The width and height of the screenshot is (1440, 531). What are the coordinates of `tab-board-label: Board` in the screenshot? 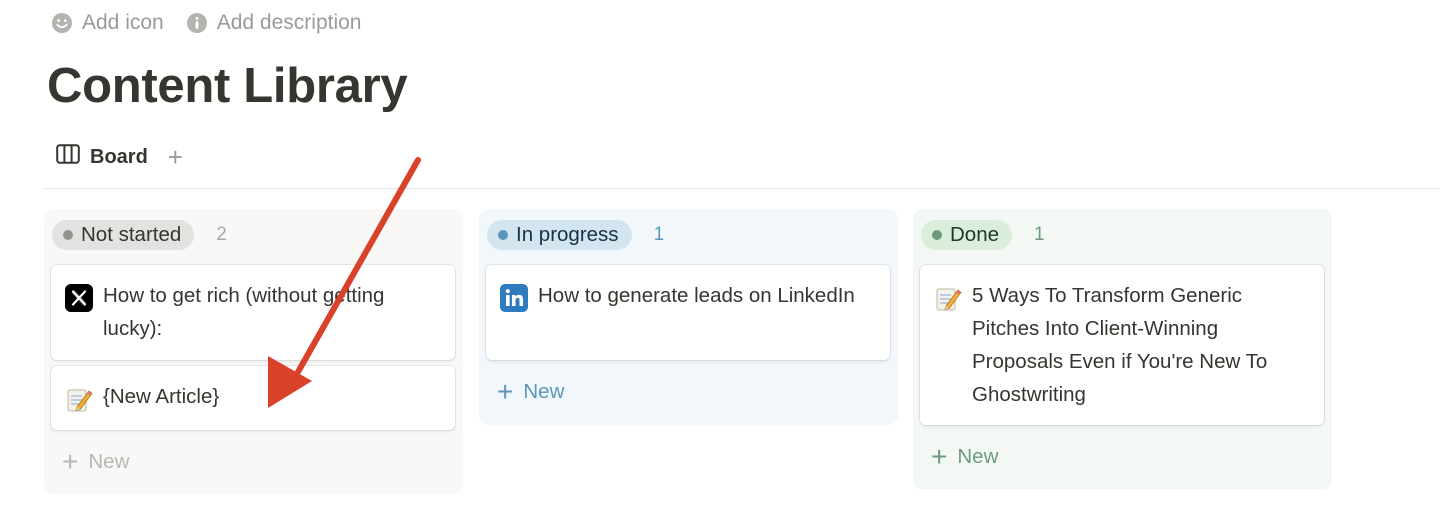 It's located at (119, 156).